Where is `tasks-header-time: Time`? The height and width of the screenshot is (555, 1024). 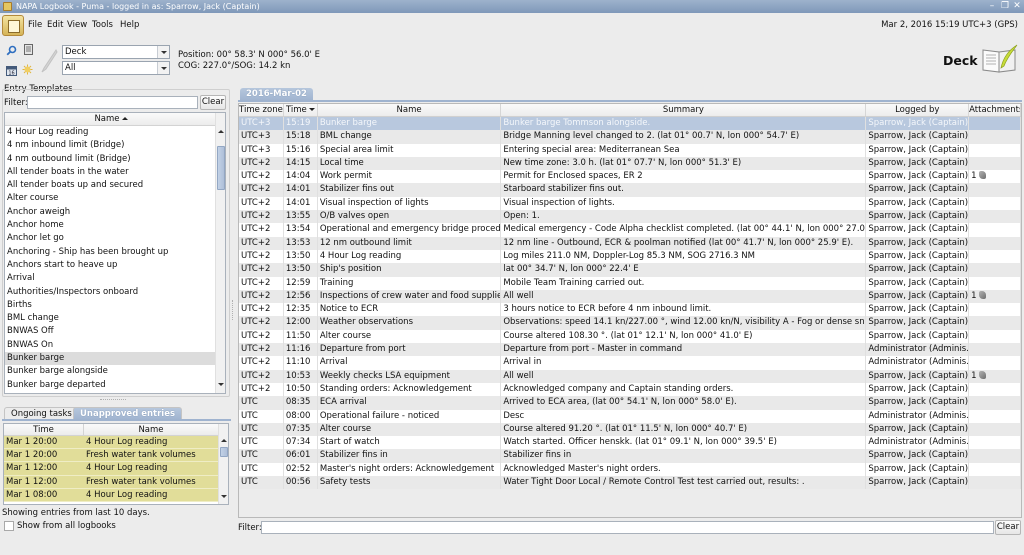
tasks-header-time: Time is located at coordinates (44, 429).